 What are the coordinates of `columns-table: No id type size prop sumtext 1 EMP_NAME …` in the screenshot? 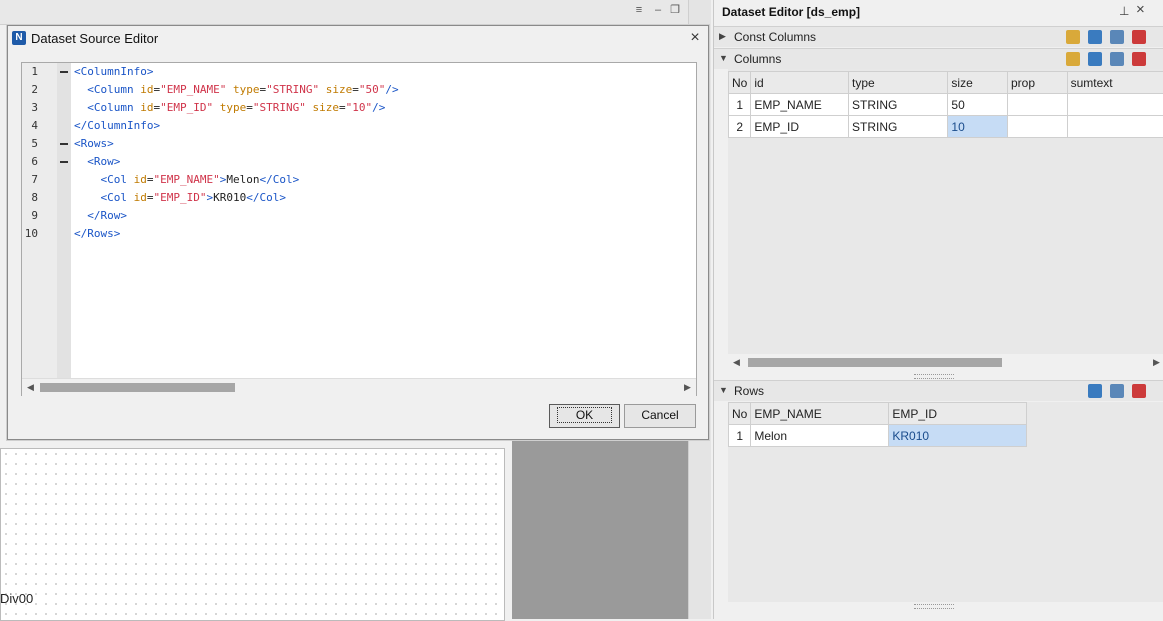 It's located at (945, 104).